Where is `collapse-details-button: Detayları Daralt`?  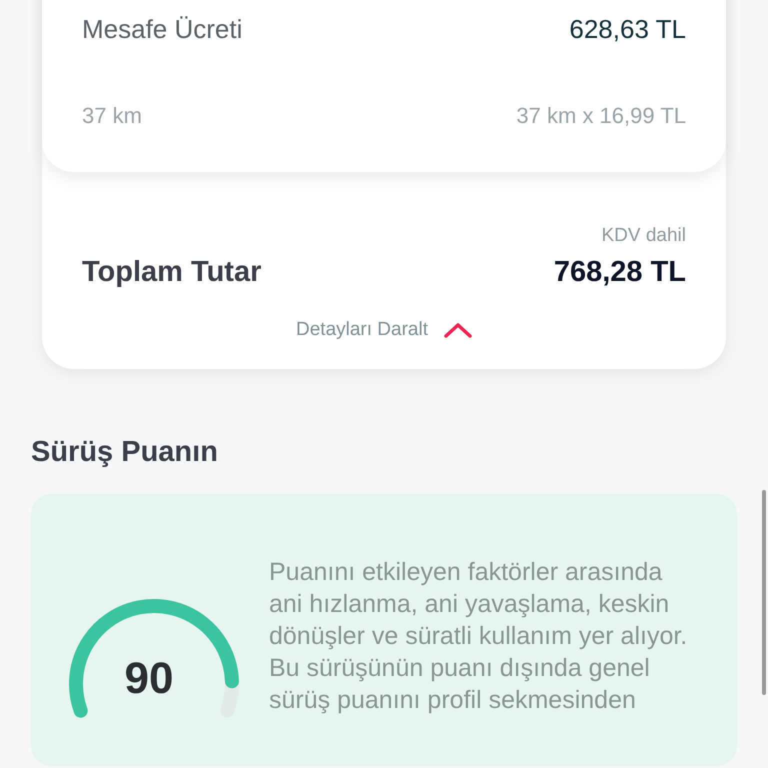
collapse-details-button: Detayları Daralt is located at coordinates (384, 330).